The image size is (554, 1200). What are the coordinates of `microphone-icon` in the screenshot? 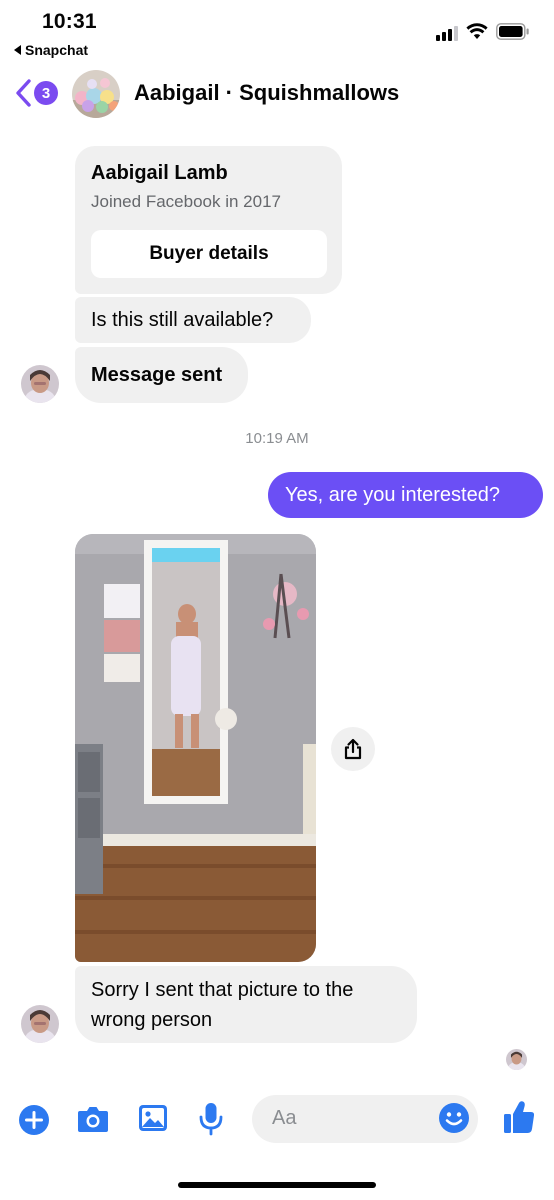 It's located at (211, 1119).